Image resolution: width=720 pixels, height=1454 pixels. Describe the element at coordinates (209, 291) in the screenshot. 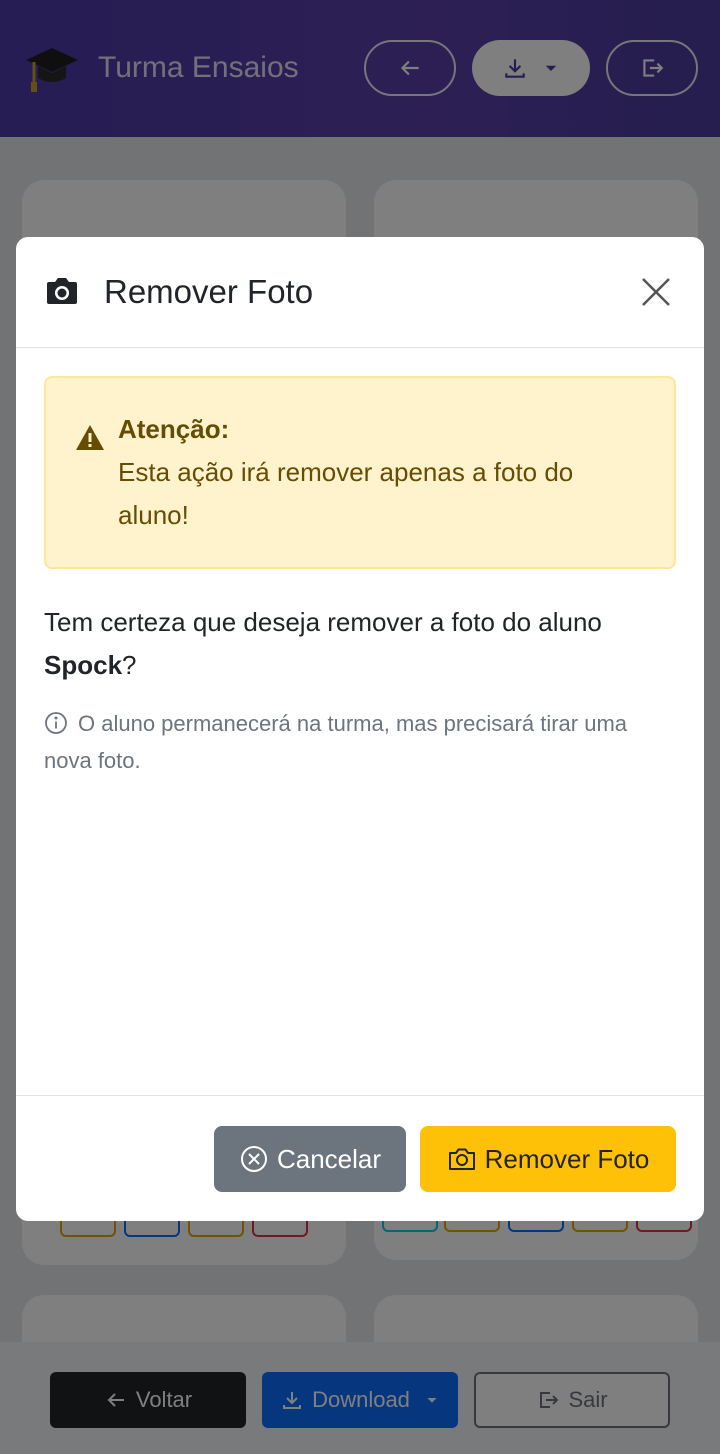

I see `modal-title: Remover Foto` at that location.